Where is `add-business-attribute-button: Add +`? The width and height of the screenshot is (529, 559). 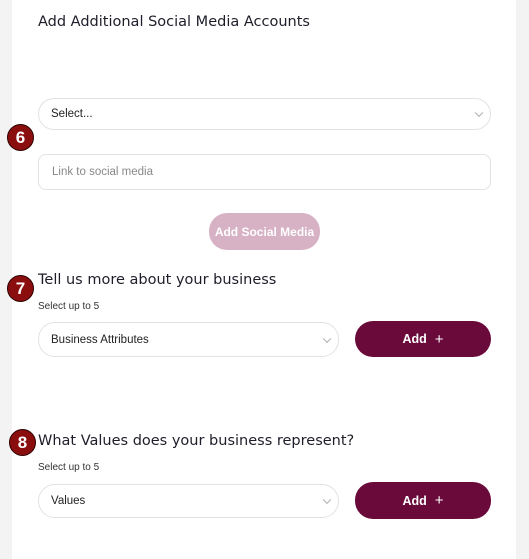
add-business-attribute-button: Add + is located at coordinates (423, 339).